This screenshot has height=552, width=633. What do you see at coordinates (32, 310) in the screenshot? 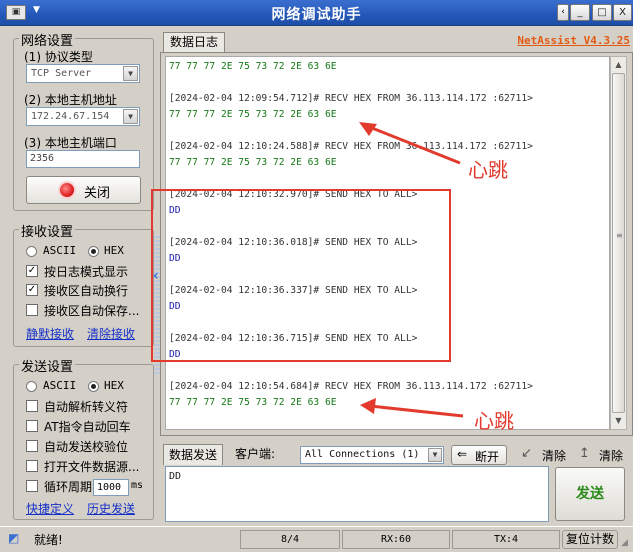
I see `auto-save-checkbox` at bounding box center [32, 310].